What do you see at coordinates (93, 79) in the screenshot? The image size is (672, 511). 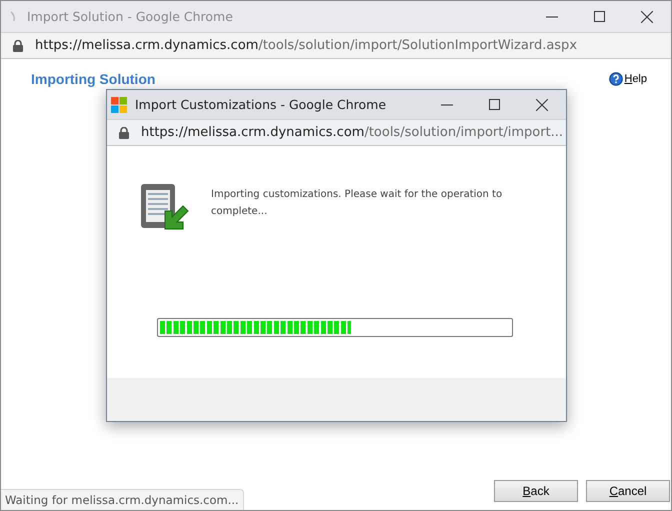 I see `page-heading: Importing Solution` at bounding box center [93, 79].